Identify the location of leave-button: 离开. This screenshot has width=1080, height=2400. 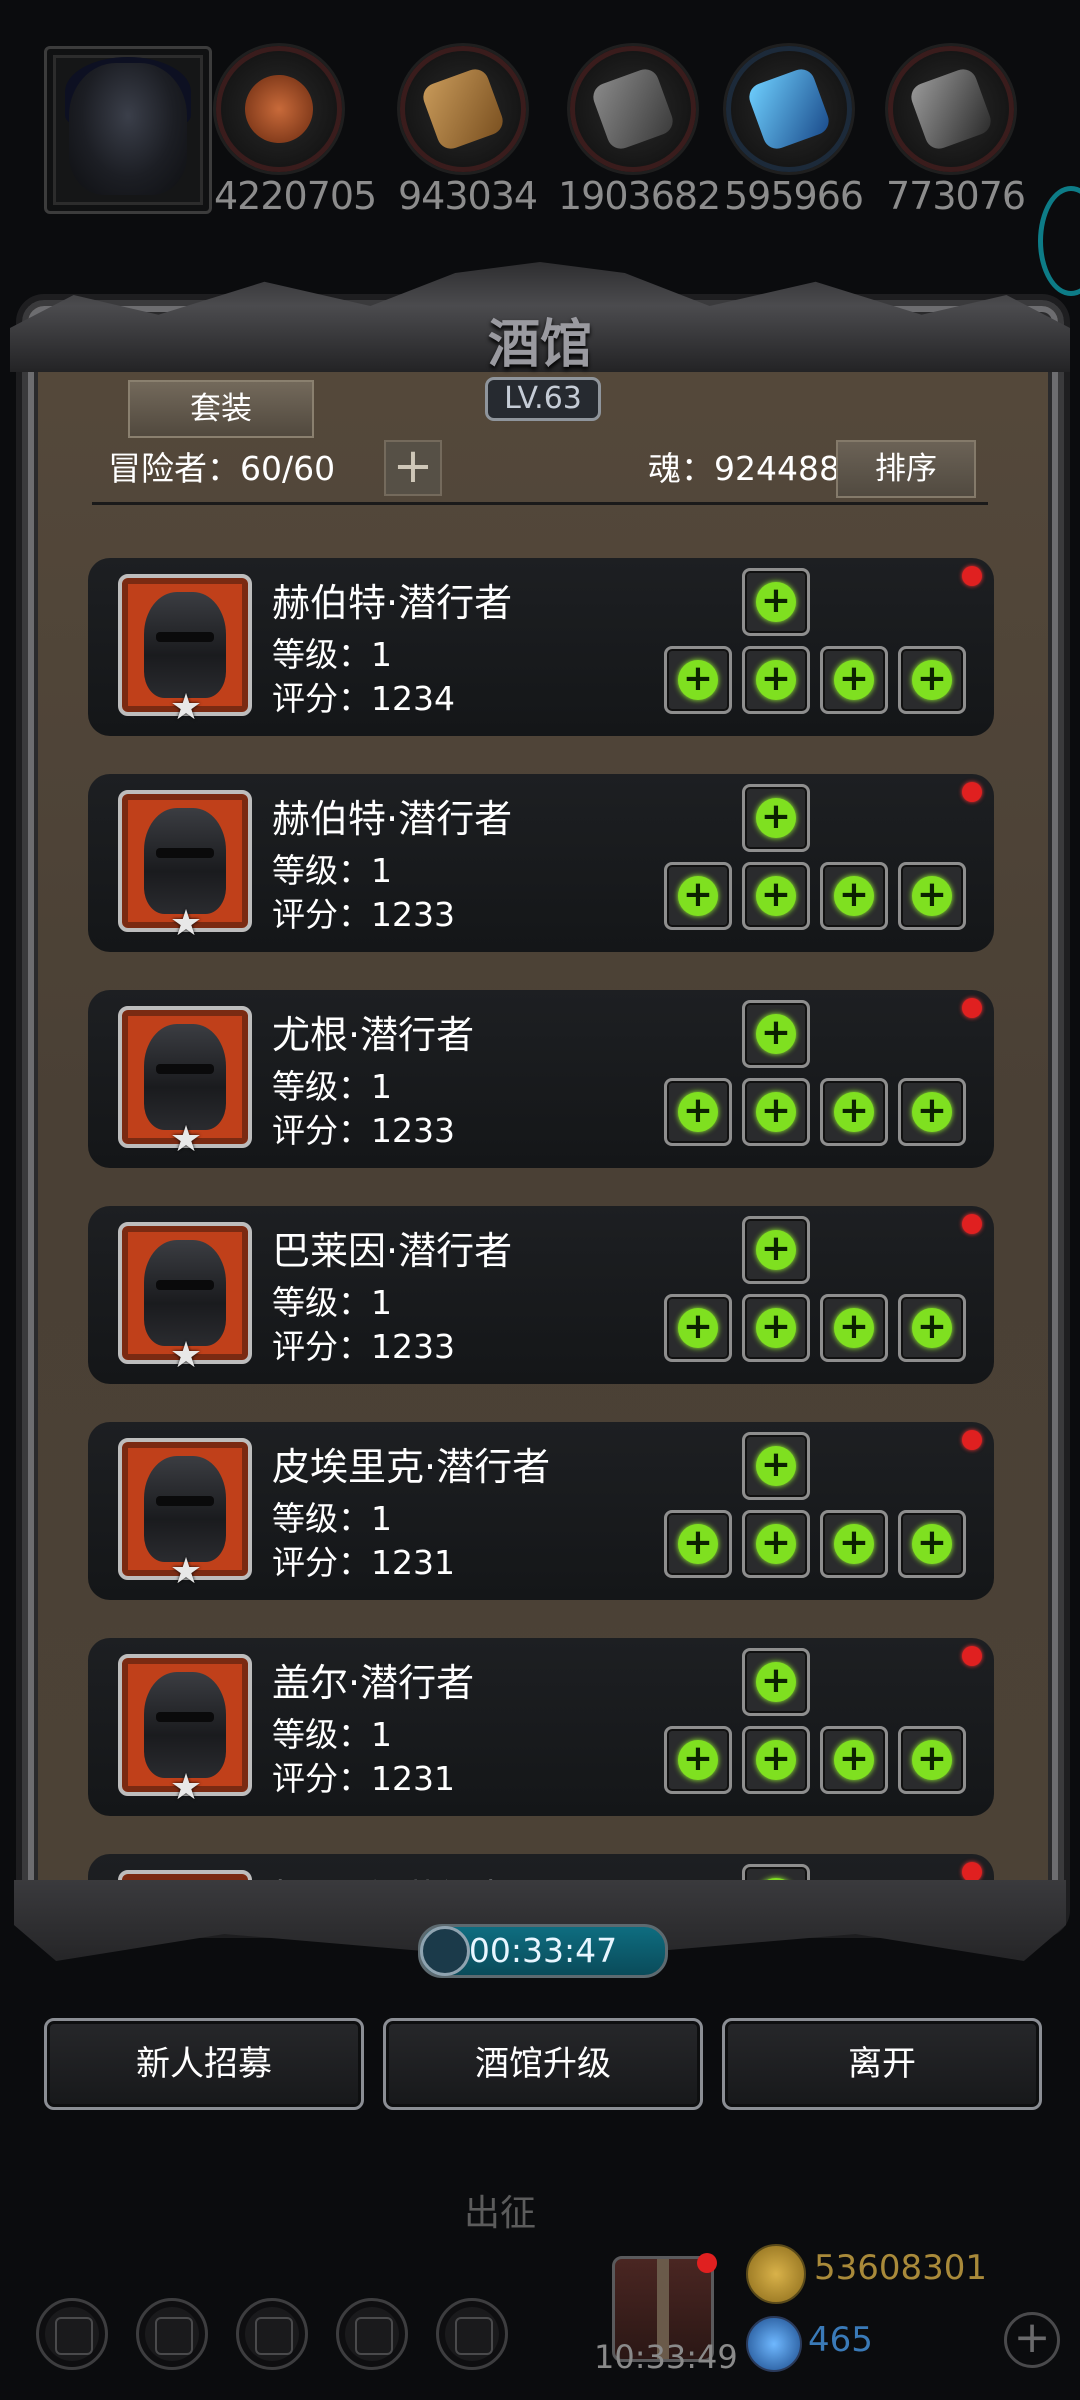
(882, 2064).